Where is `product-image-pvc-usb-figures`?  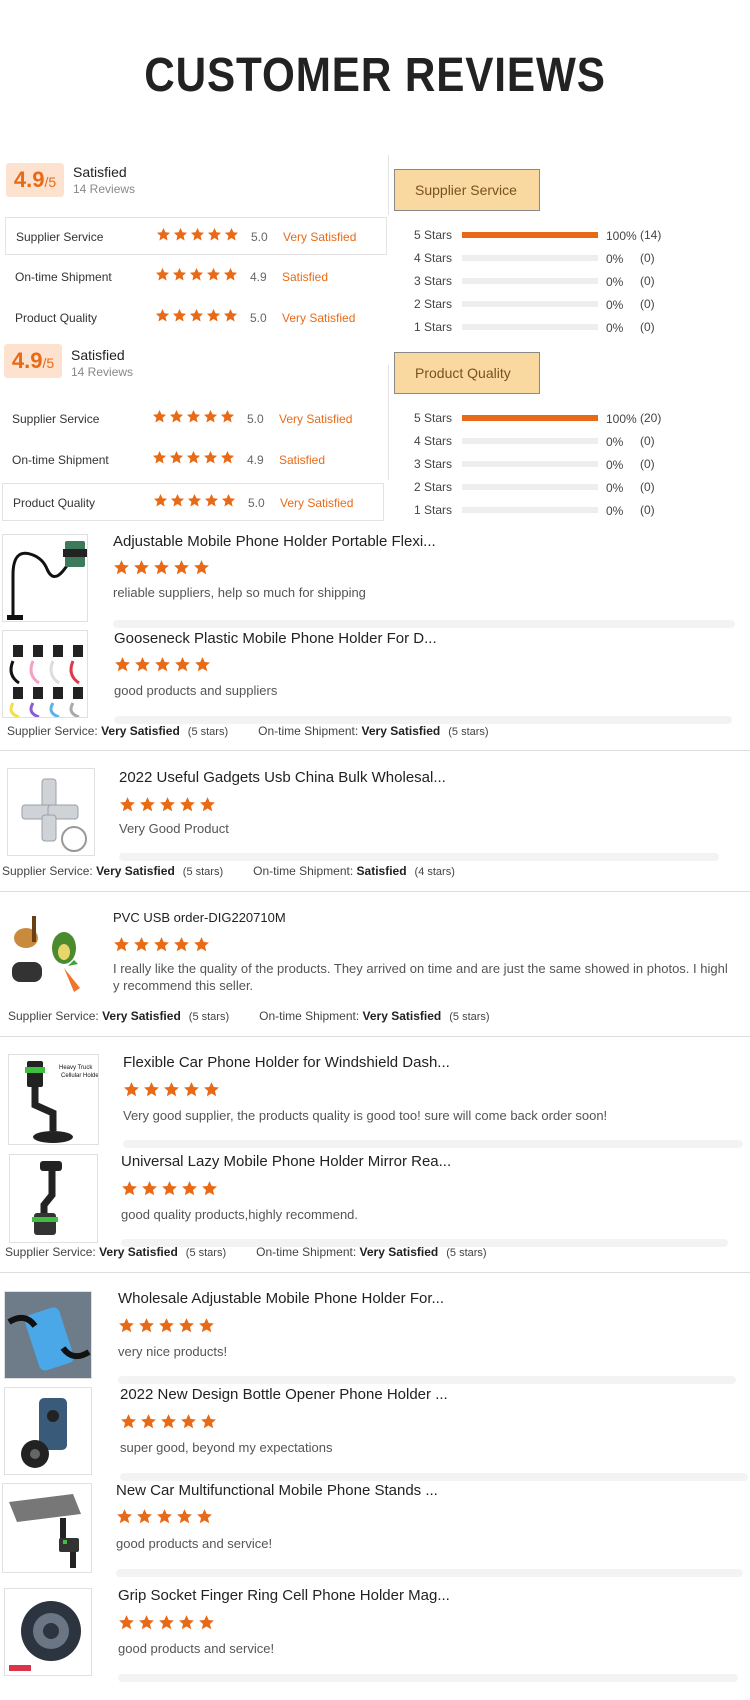 product-image-pvc-usb-figures is located at coordinates (46, 952).